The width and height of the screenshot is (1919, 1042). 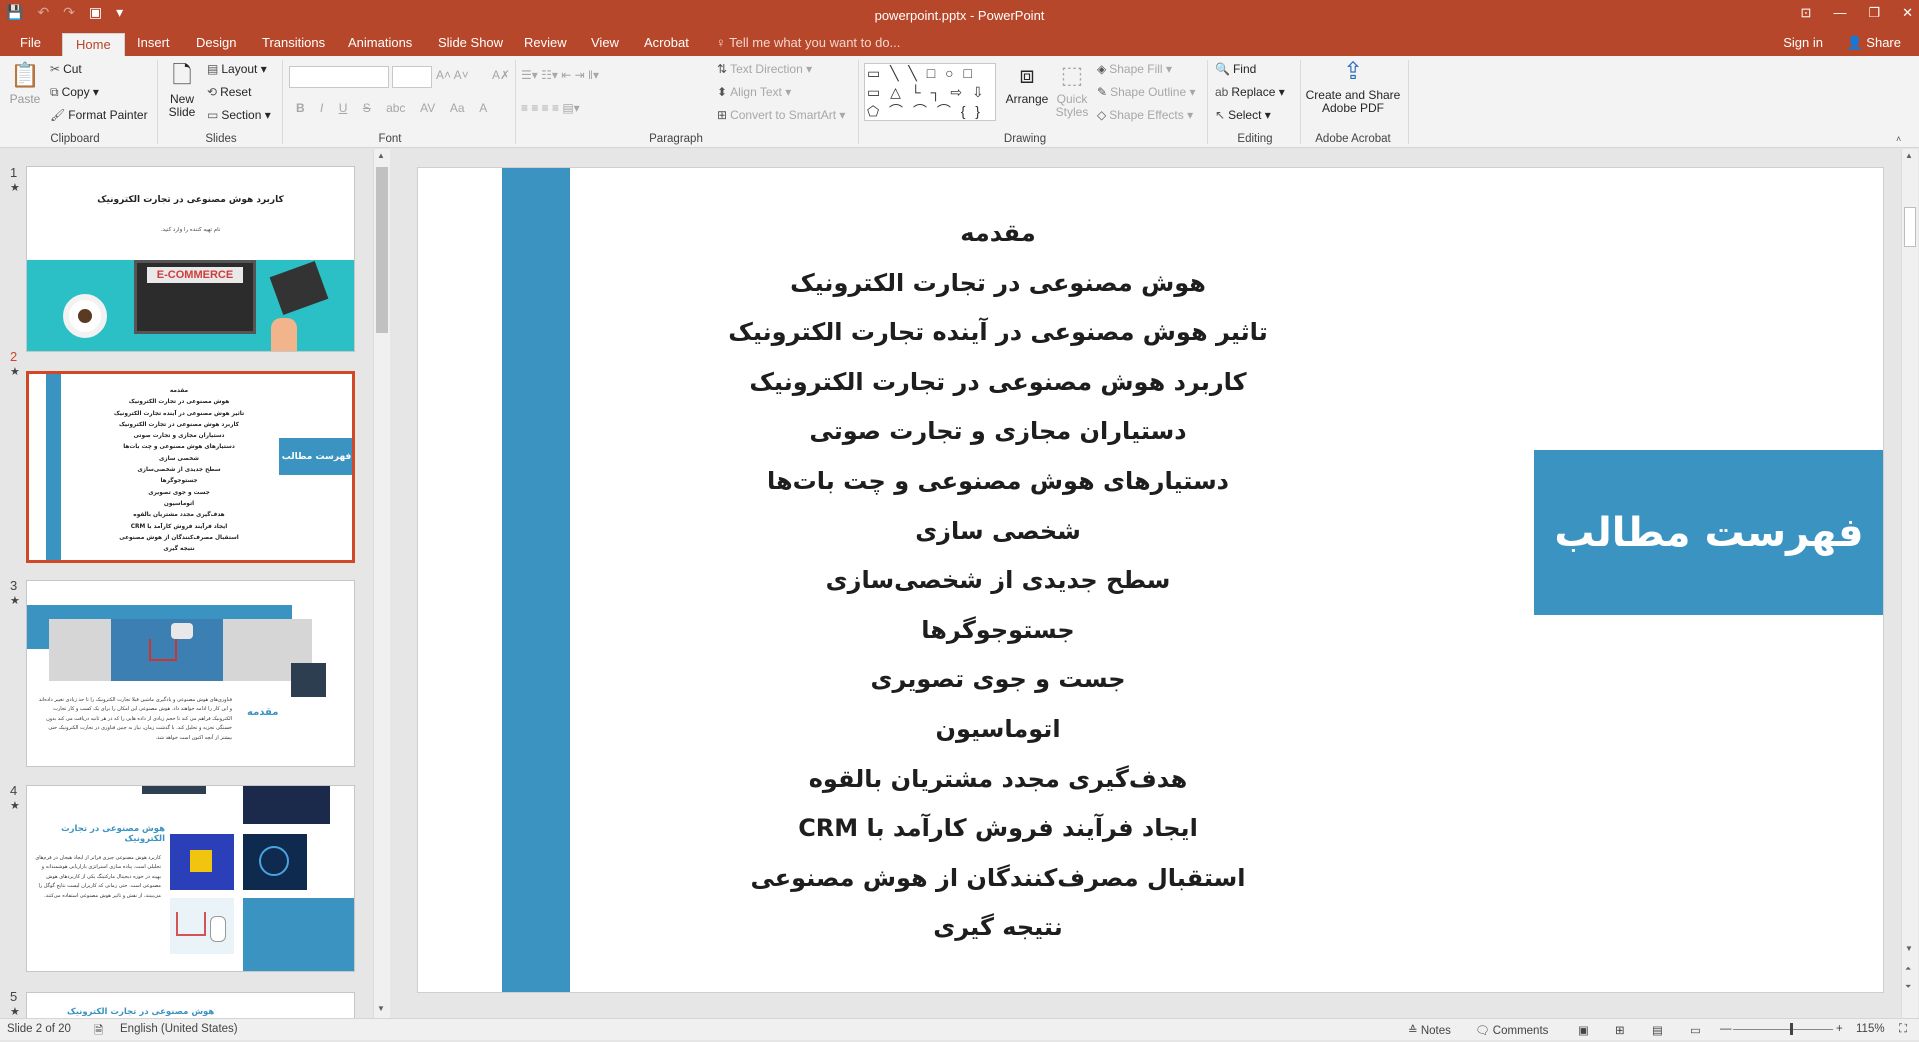 I want to click on zoom-slider-track, so click(x=1783, y=1029).